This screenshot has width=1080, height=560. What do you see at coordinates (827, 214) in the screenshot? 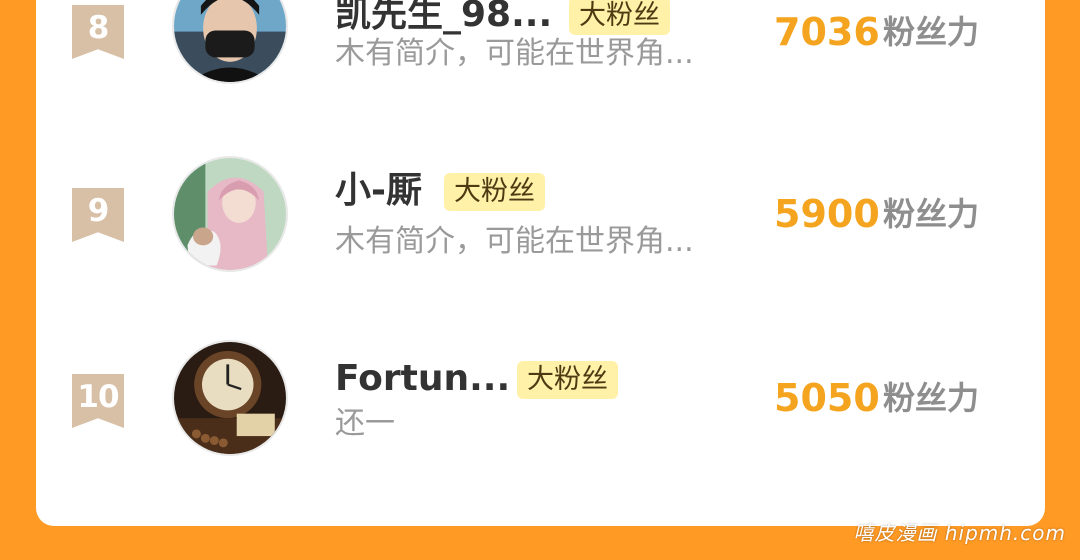
I see `fan-score: 5900` at bounding box center [827, 214].